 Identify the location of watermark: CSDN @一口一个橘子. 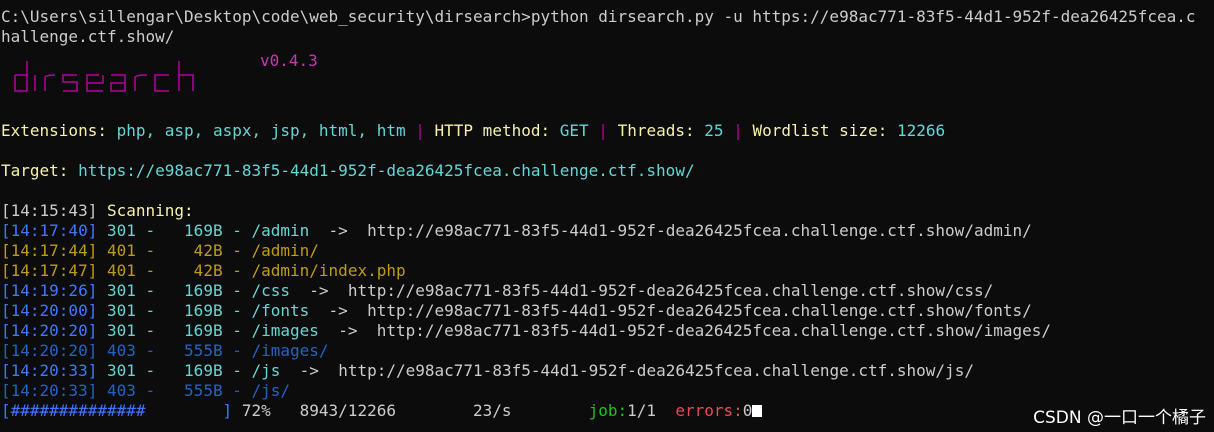
(1119, 418).